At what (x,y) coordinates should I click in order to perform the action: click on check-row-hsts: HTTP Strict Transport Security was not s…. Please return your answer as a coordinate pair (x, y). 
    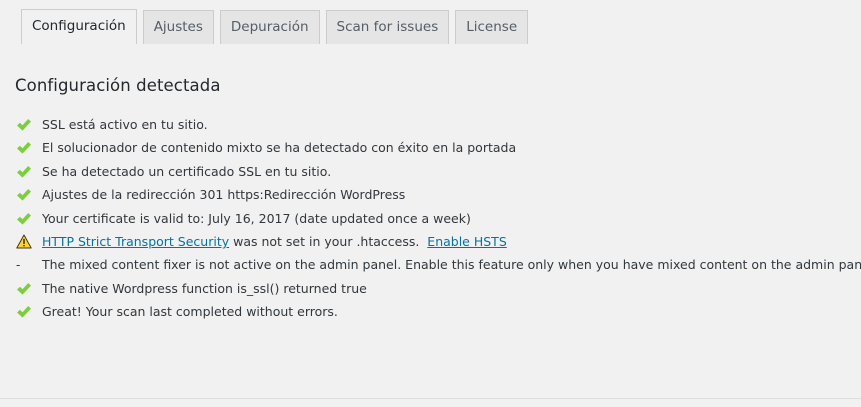
    Looking at the image, I should click on (436, 242).